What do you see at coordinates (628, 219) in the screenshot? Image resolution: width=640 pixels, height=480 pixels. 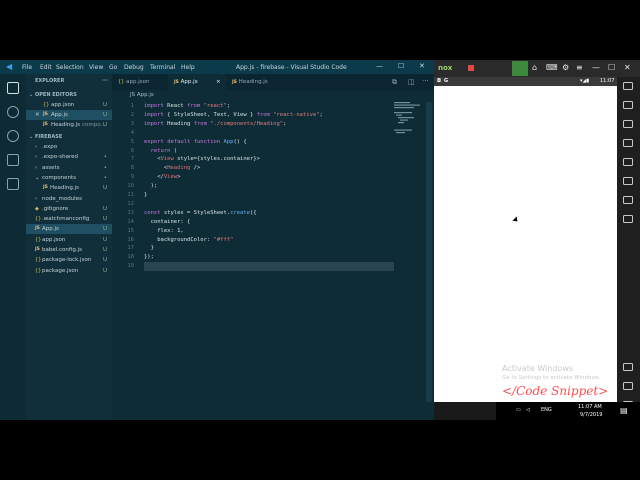 I see `macro-icon` at bounding box center [628, 219].